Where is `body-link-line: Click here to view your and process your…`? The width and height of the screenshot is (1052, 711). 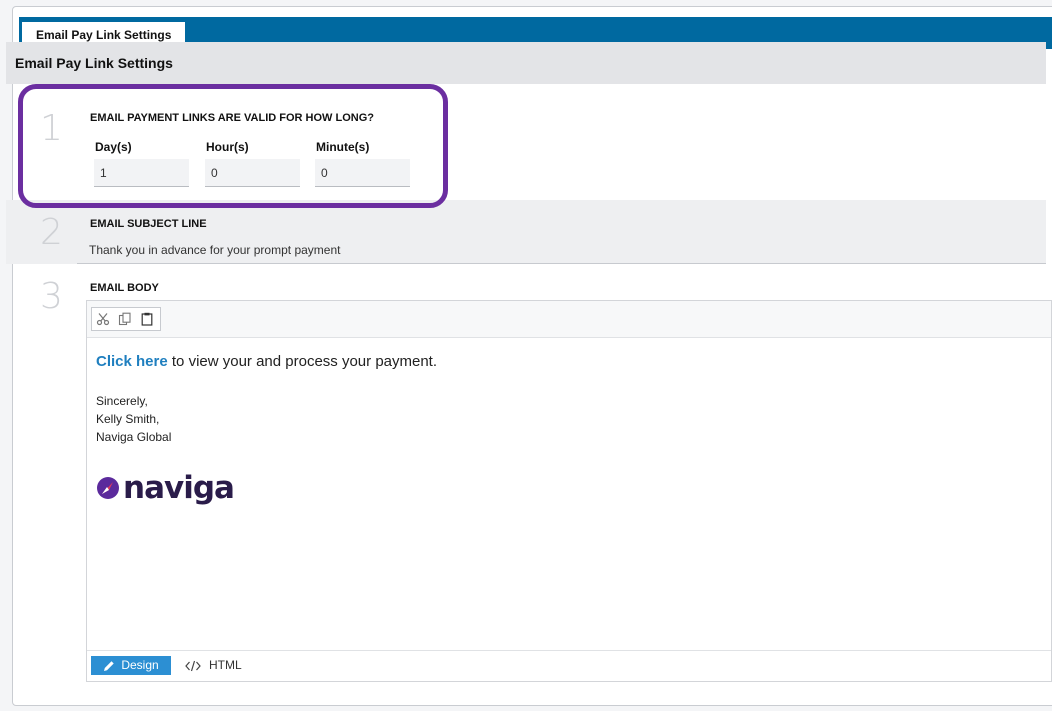 body-link-line: Click here to view your and process your… is located at coordinates (568, 361).